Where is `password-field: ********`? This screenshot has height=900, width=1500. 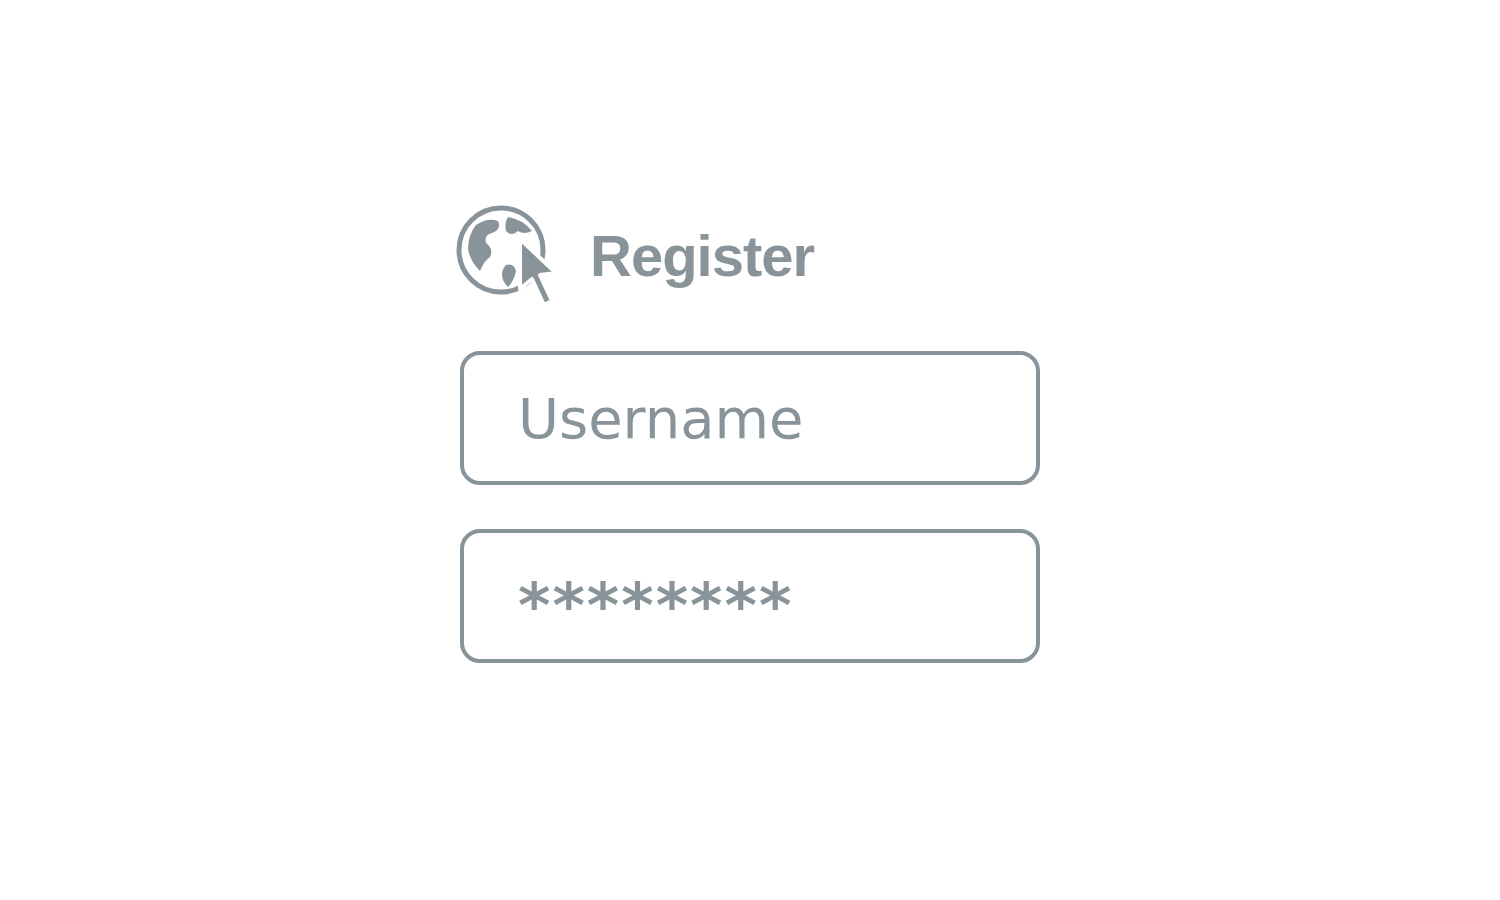
password-field: ******** is located at coordinates (750, 596).